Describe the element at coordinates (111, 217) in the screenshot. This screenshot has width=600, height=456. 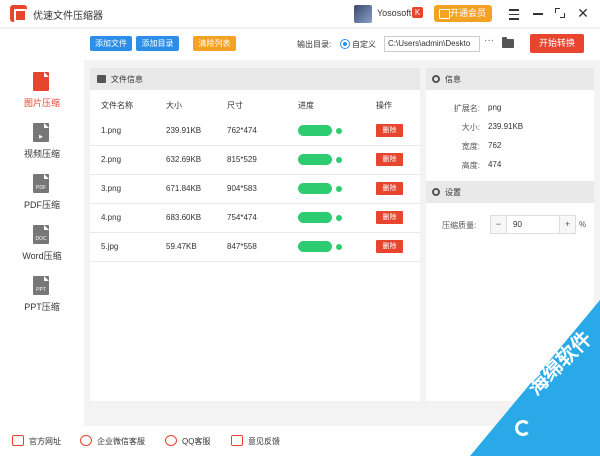
I see `file-name: 4.png` at that location.